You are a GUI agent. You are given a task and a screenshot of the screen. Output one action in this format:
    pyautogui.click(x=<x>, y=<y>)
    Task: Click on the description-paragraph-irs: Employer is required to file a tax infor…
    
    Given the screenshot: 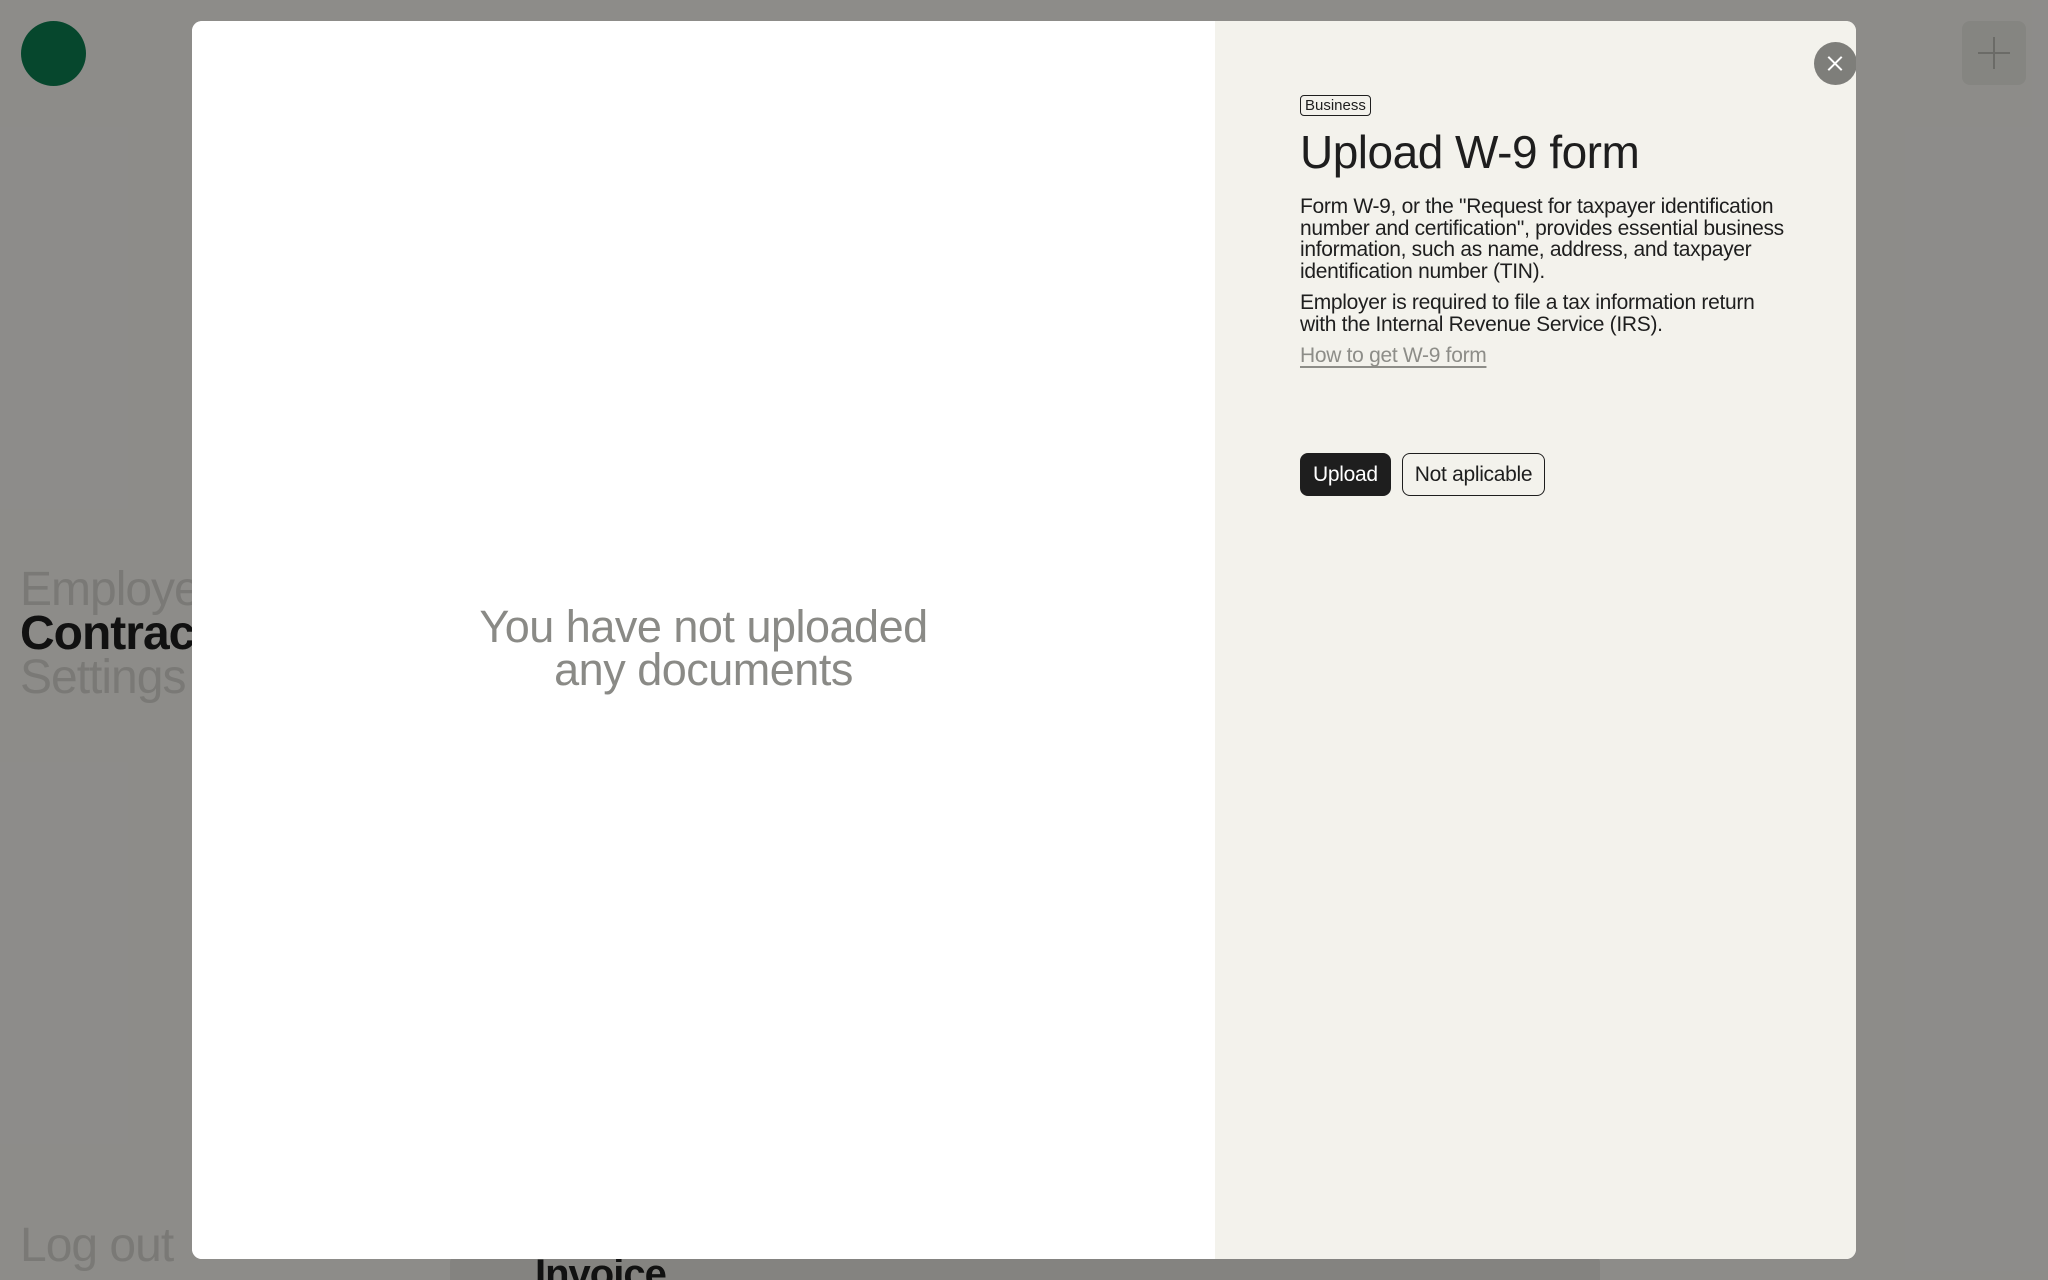 What is the action you would take?
    pyautogui.click(x=1527, y=313)
    